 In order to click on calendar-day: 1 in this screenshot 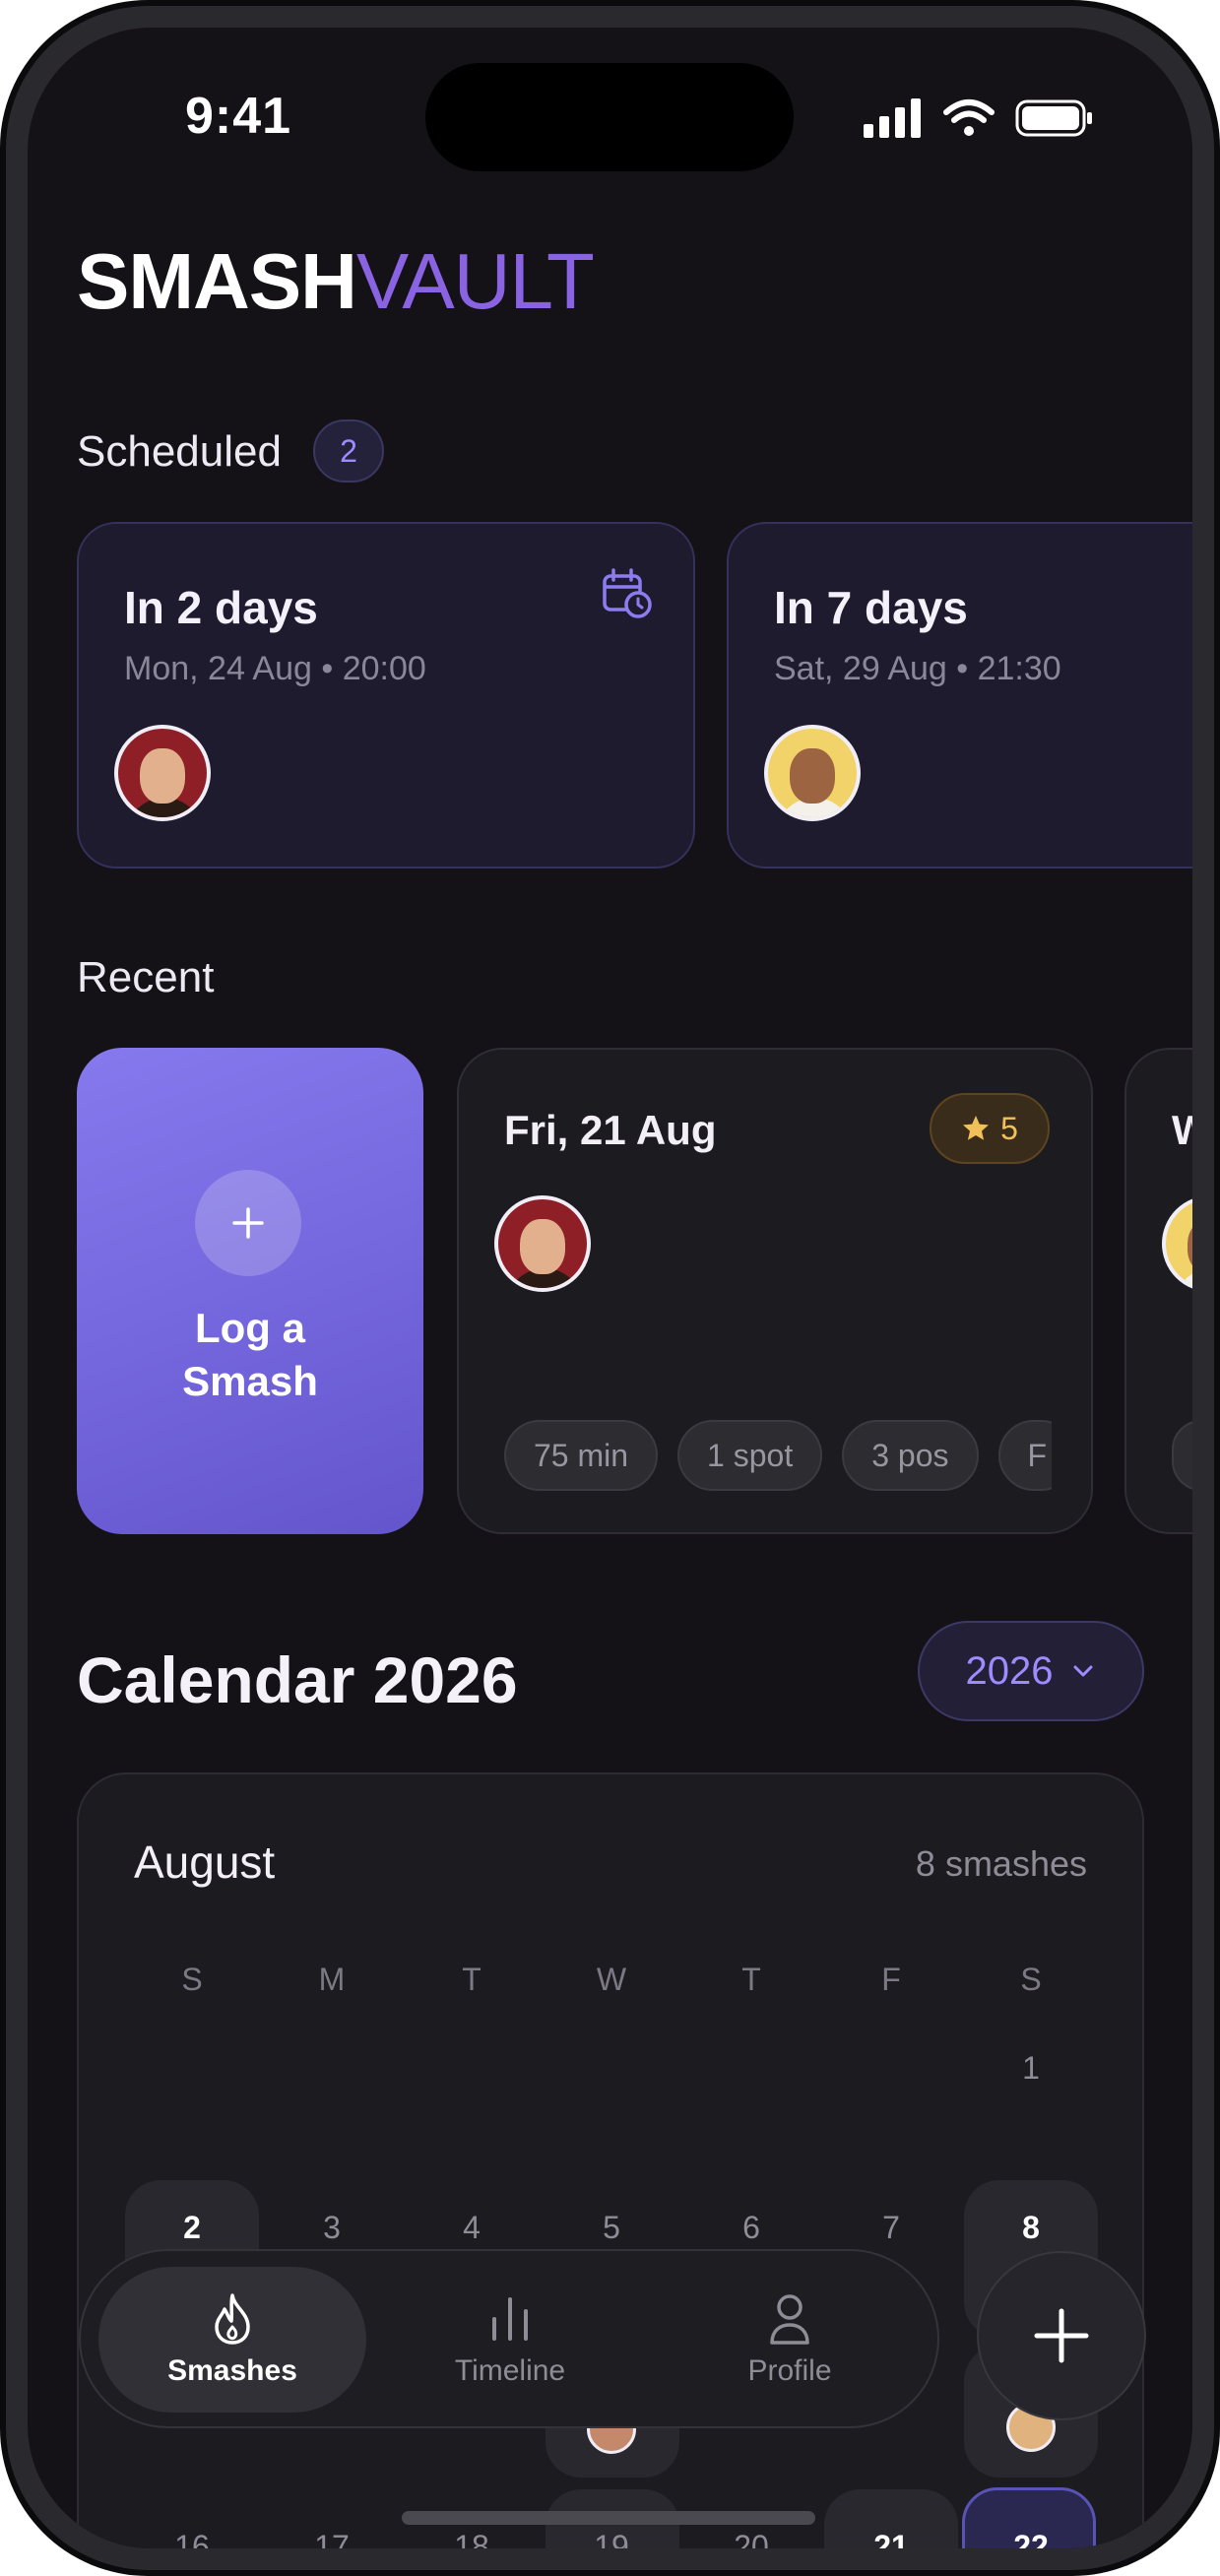, I will do `click(1031, 2068)`.